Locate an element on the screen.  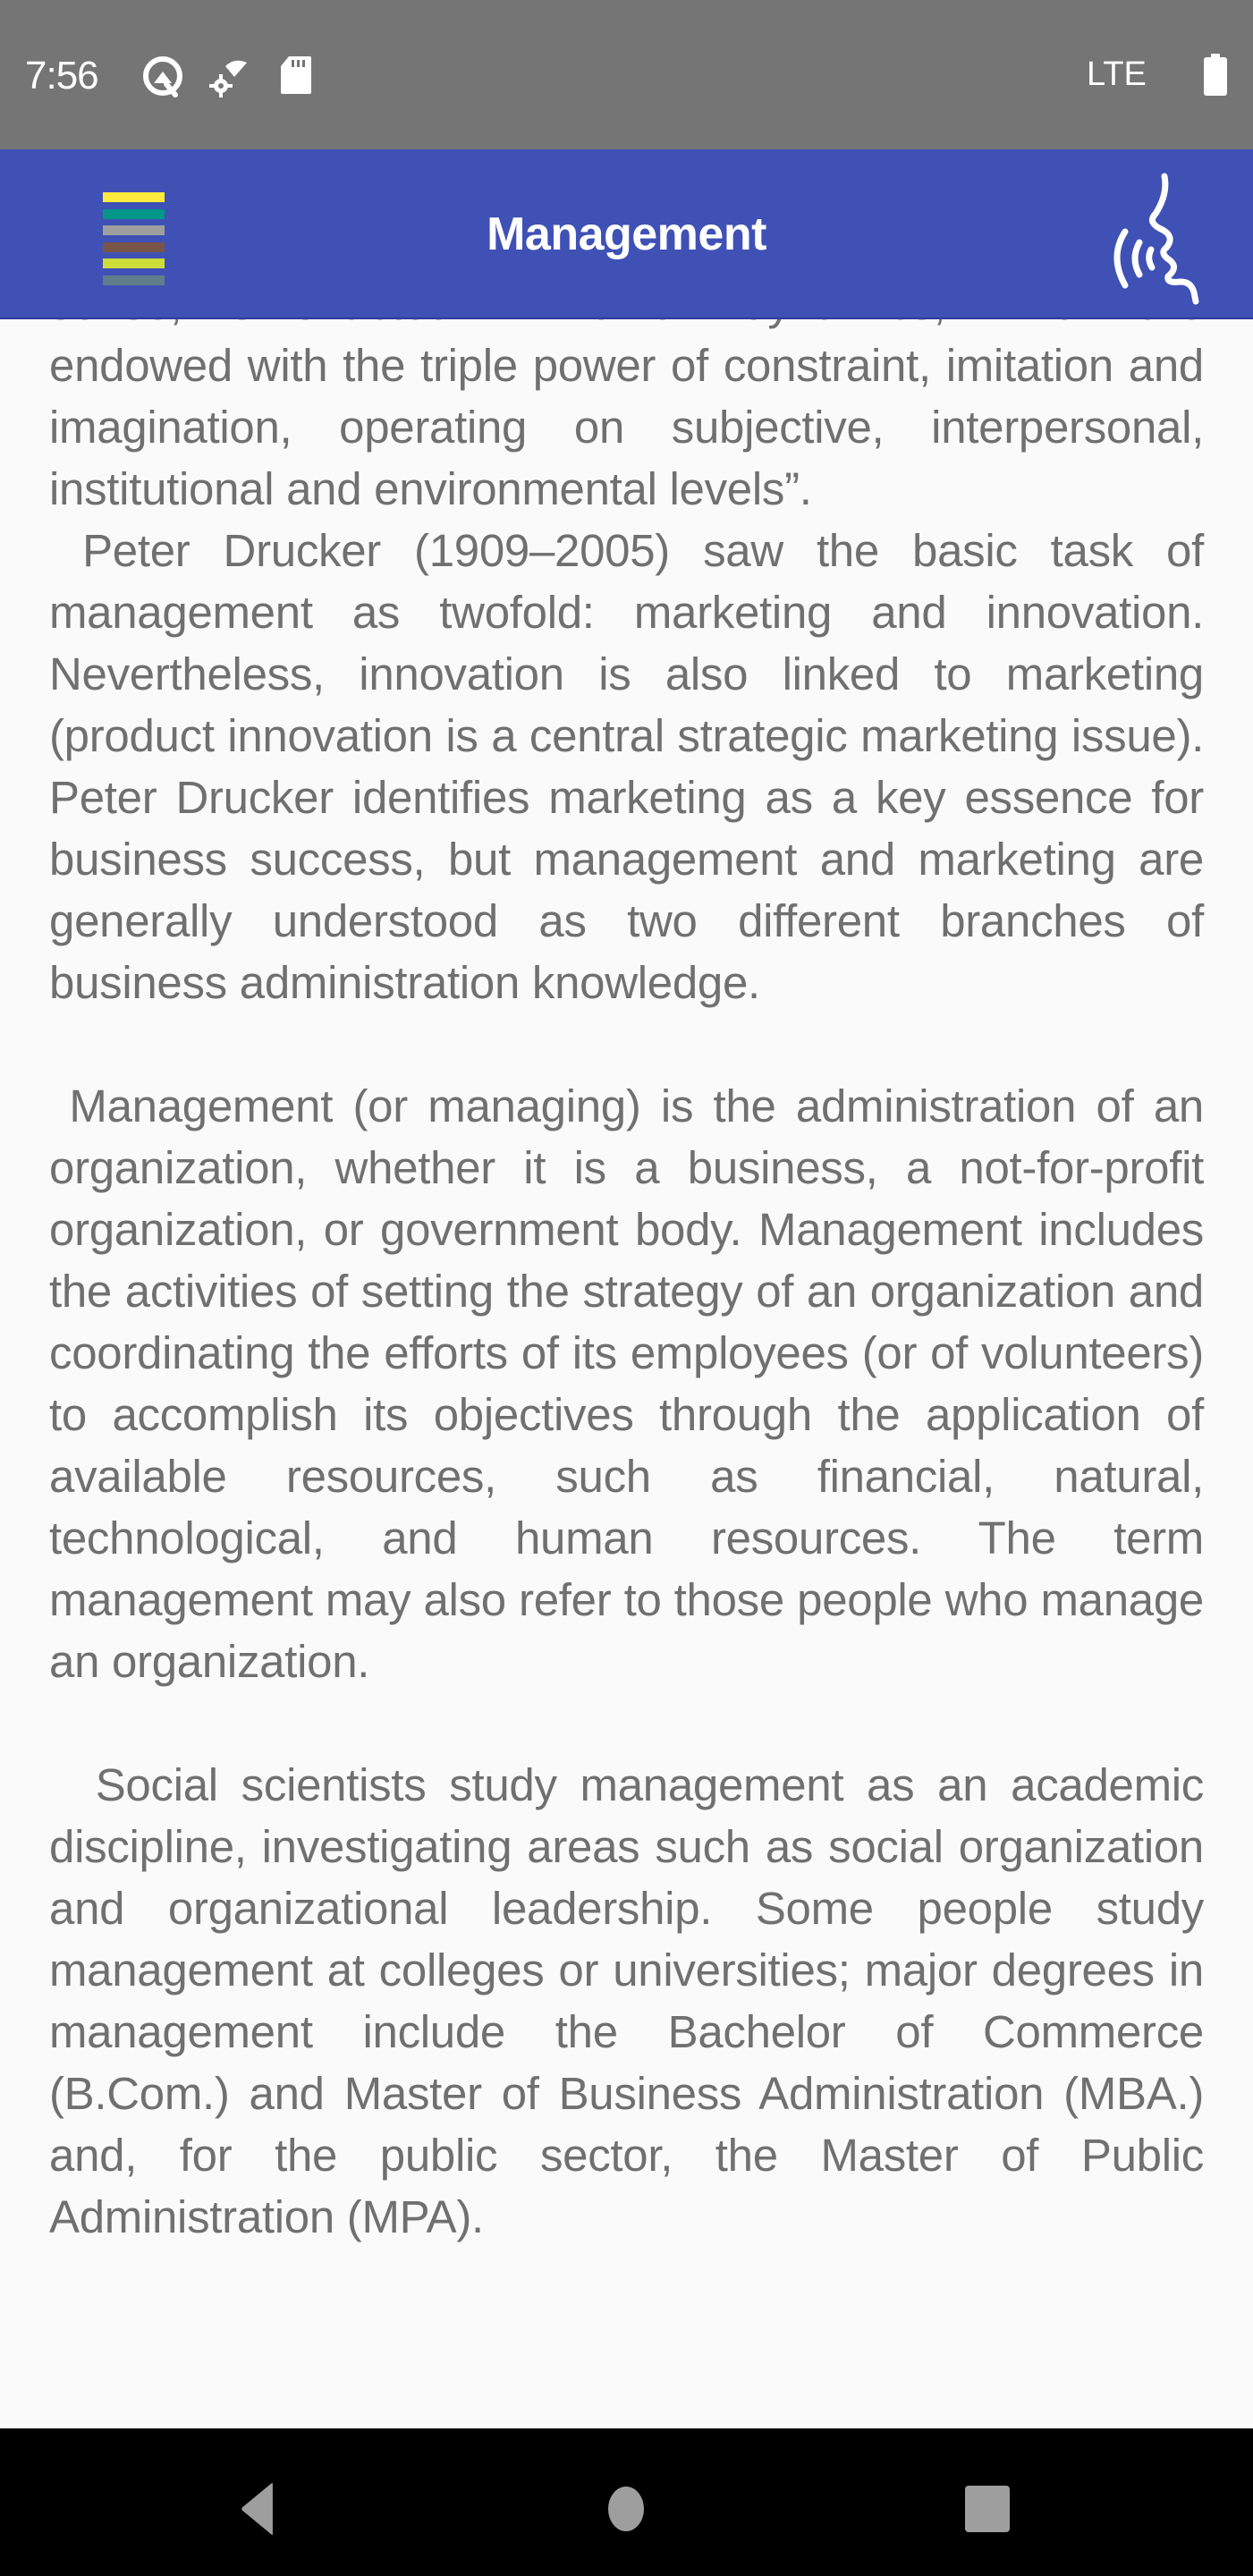
sd-card-icon is located at coordinates (296, 75).